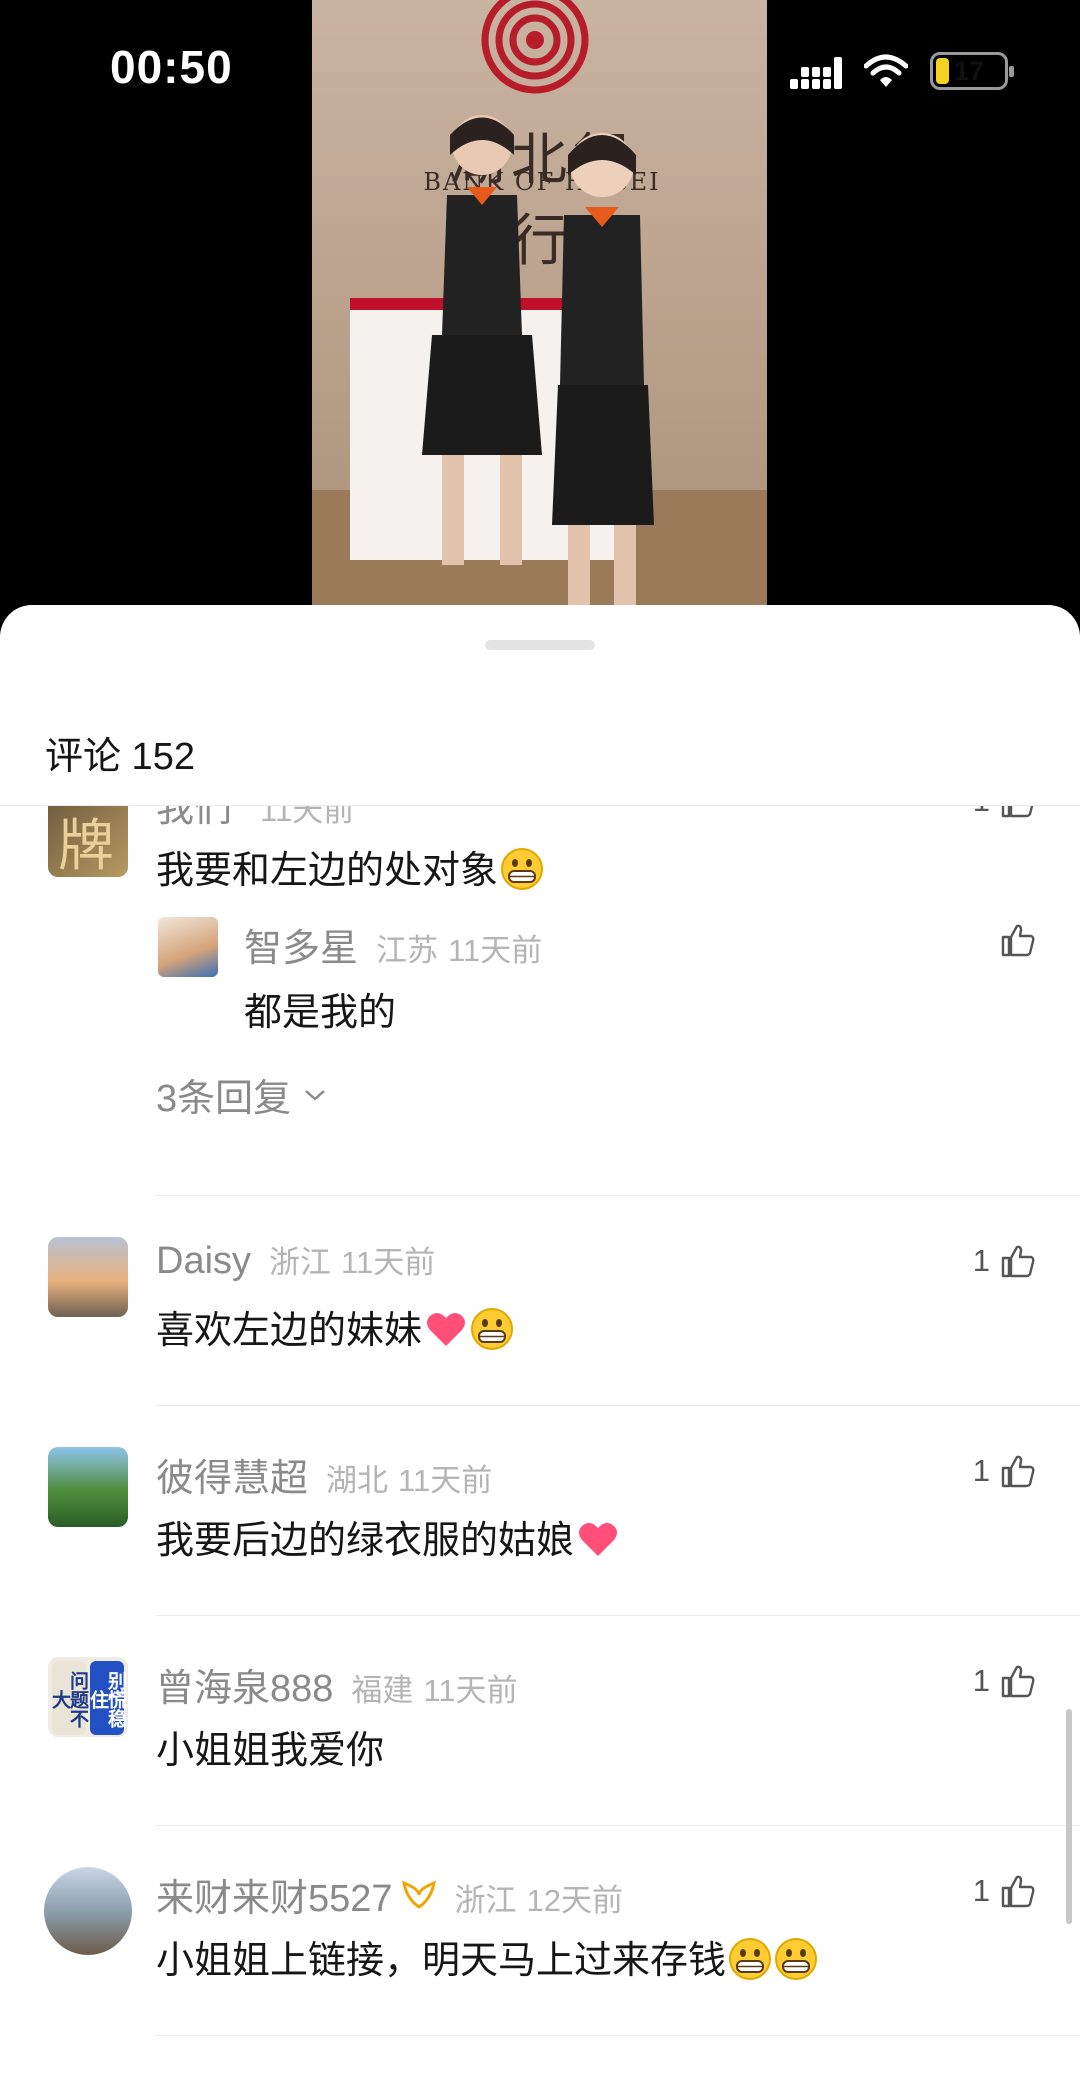 This screenshot has height=2091, width=1080. What do you see at coordinates (232, 1474) in the screenshot?
I see `username: 彼得慧超` at bounding box center [232, 1474].